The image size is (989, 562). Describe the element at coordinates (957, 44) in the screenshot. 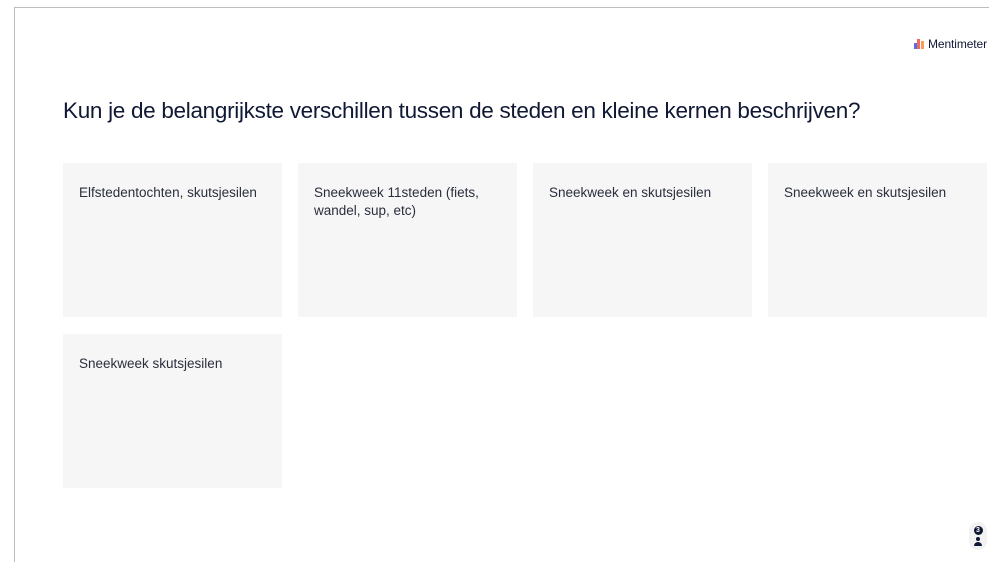

I see `brand-name: Mentimeter` at that location.